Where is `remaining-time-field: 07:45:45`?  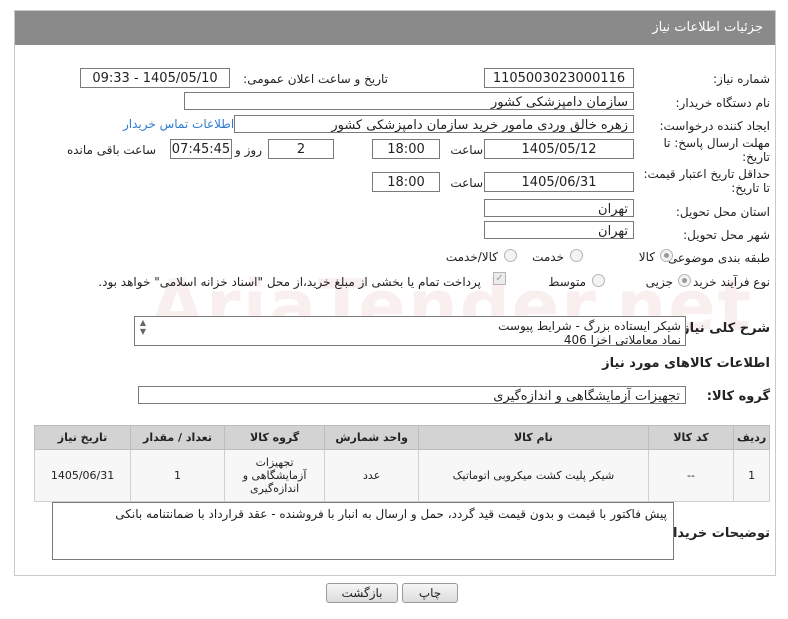
remaining-time-field: 07:45:45 is located at coordinates (201, 149).